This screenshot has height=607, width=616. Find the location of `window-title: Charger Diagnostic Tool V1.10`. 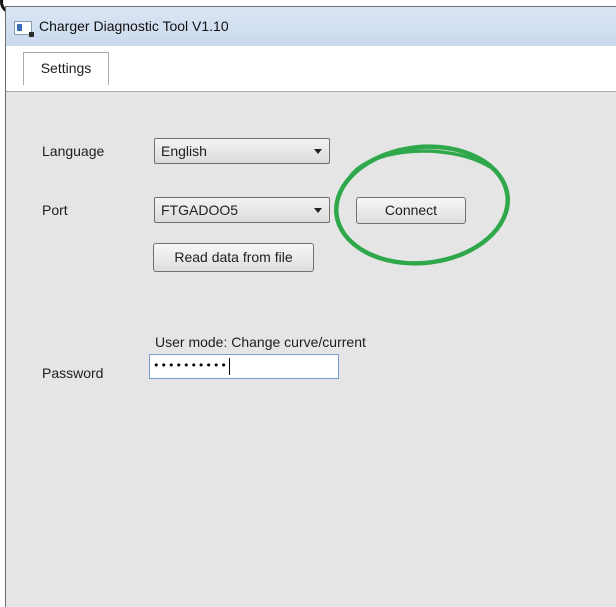

window-title: Charger Diagnostic Tool V1.10 is located at coordinates (134, 26).